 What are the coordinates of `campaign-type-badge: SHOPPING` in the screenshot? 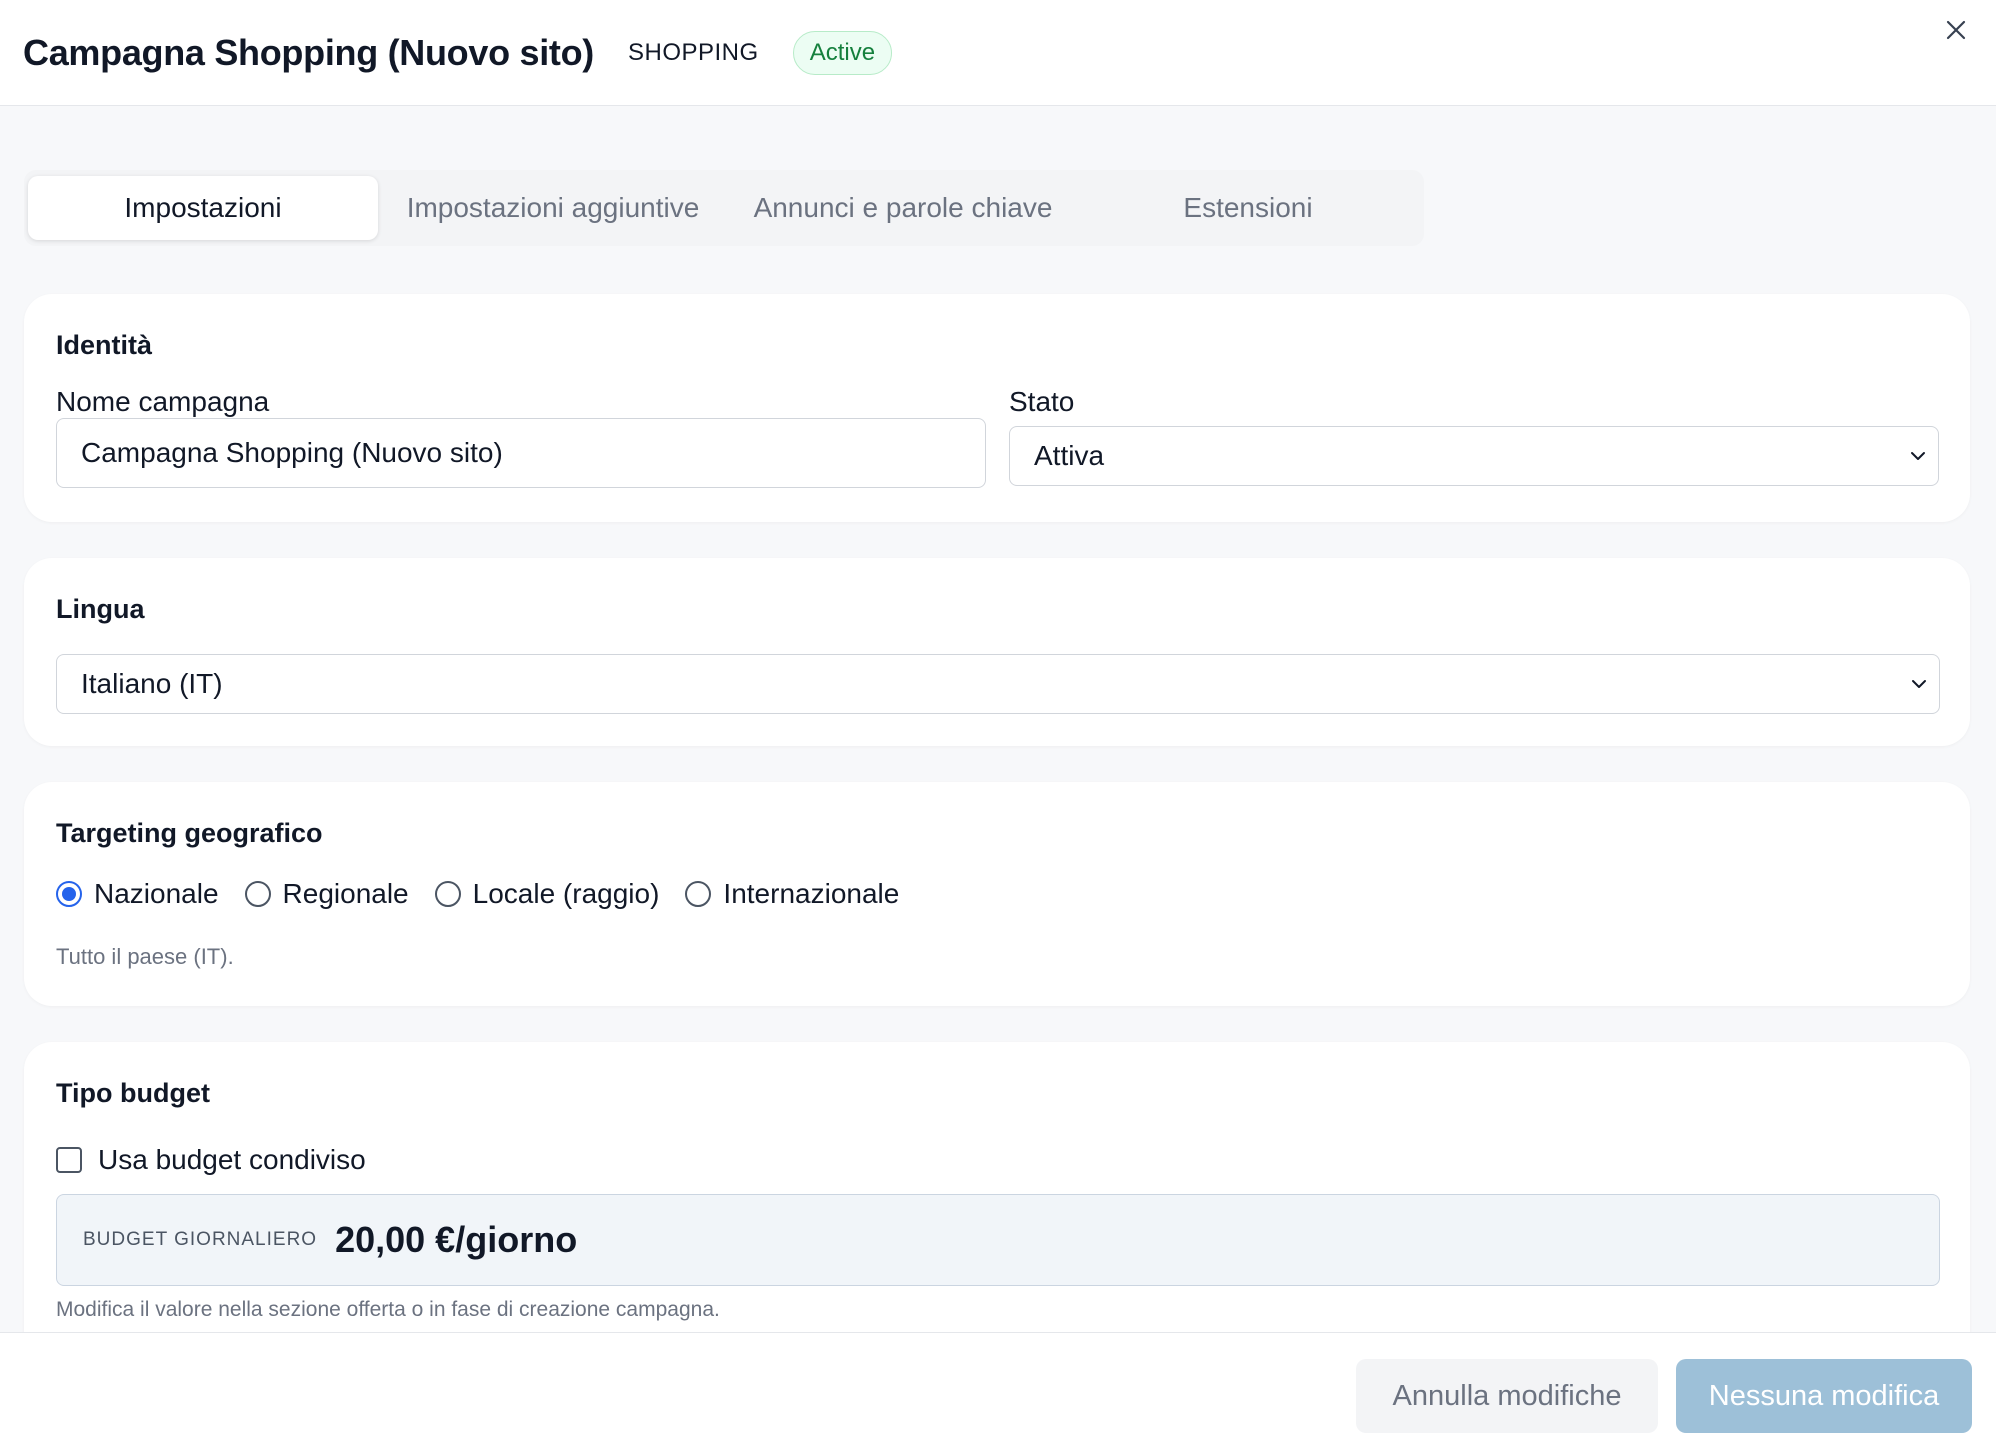 It's located at (693, 52).